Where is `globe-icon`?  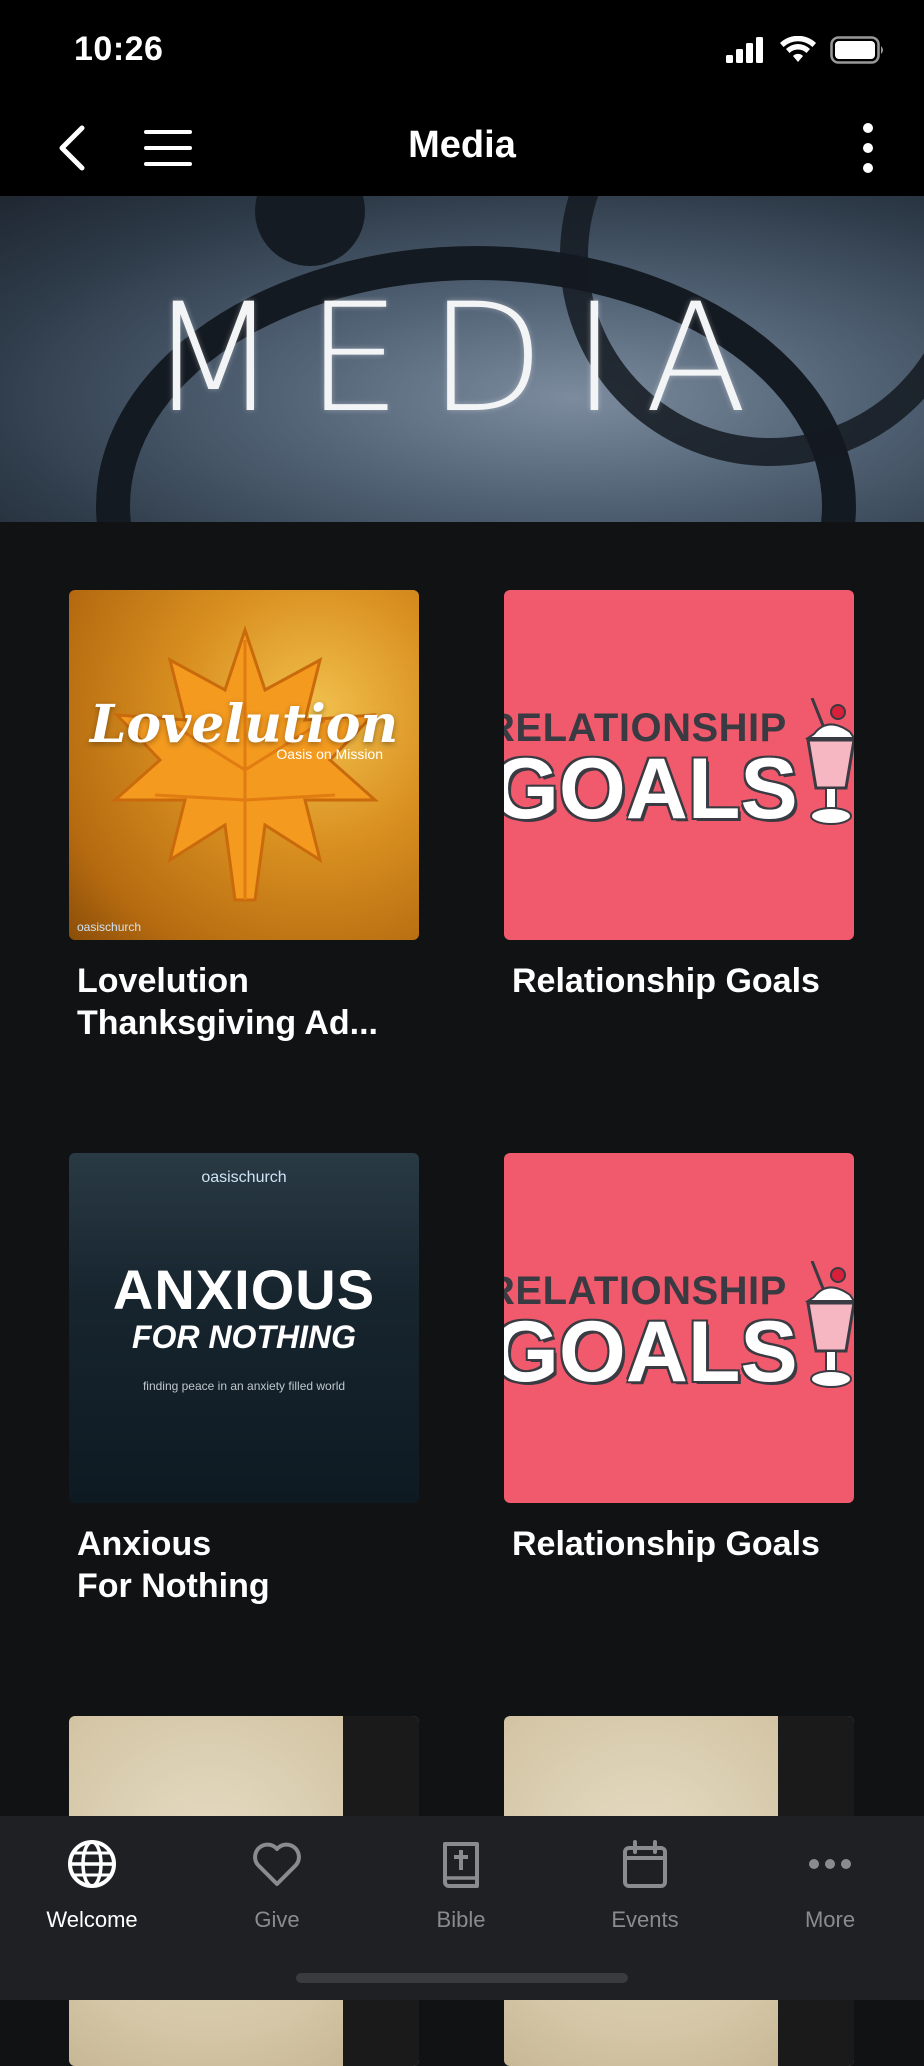 globe-icon is located at coordinates (92, 1864).